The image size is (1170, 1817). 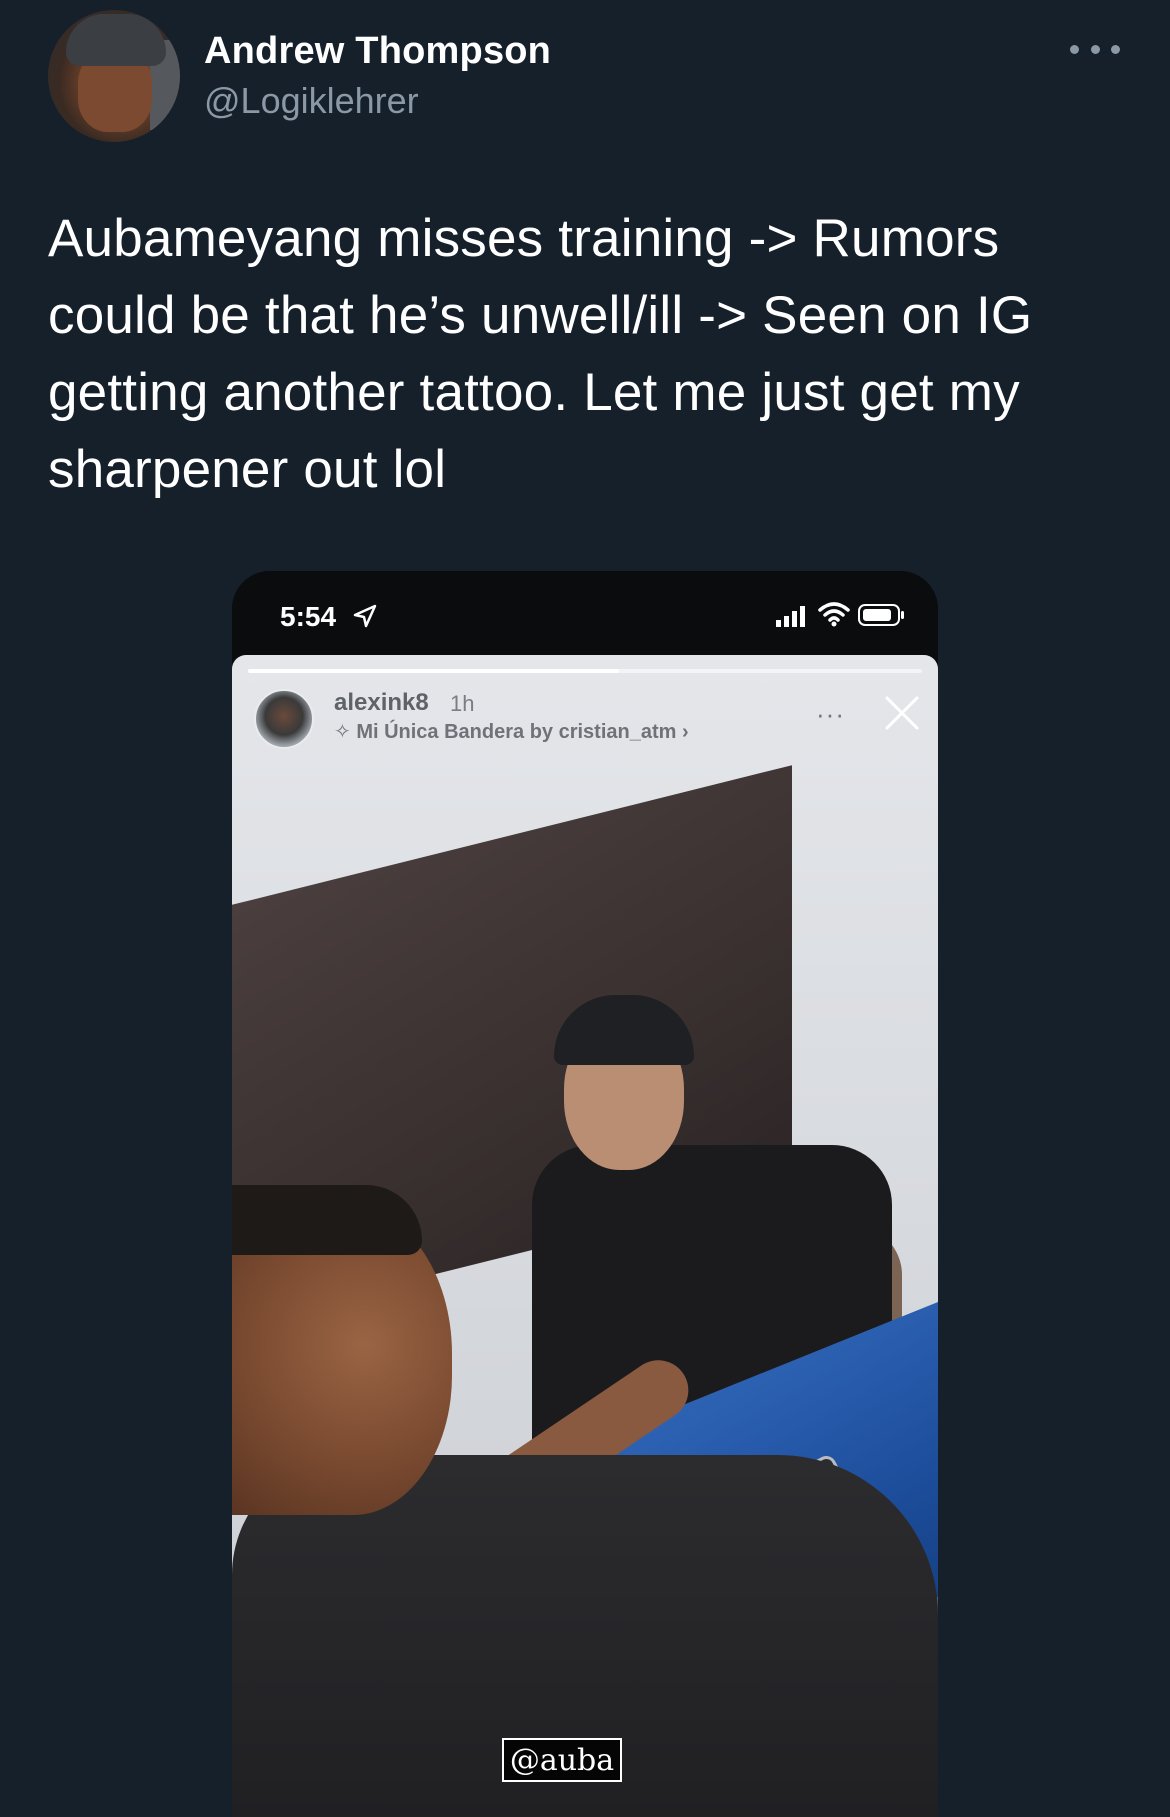 What do you see at coordinates (830, 714) in the screenshot?
I see `story-more-icon: ···` at bounding box center [830, 714].